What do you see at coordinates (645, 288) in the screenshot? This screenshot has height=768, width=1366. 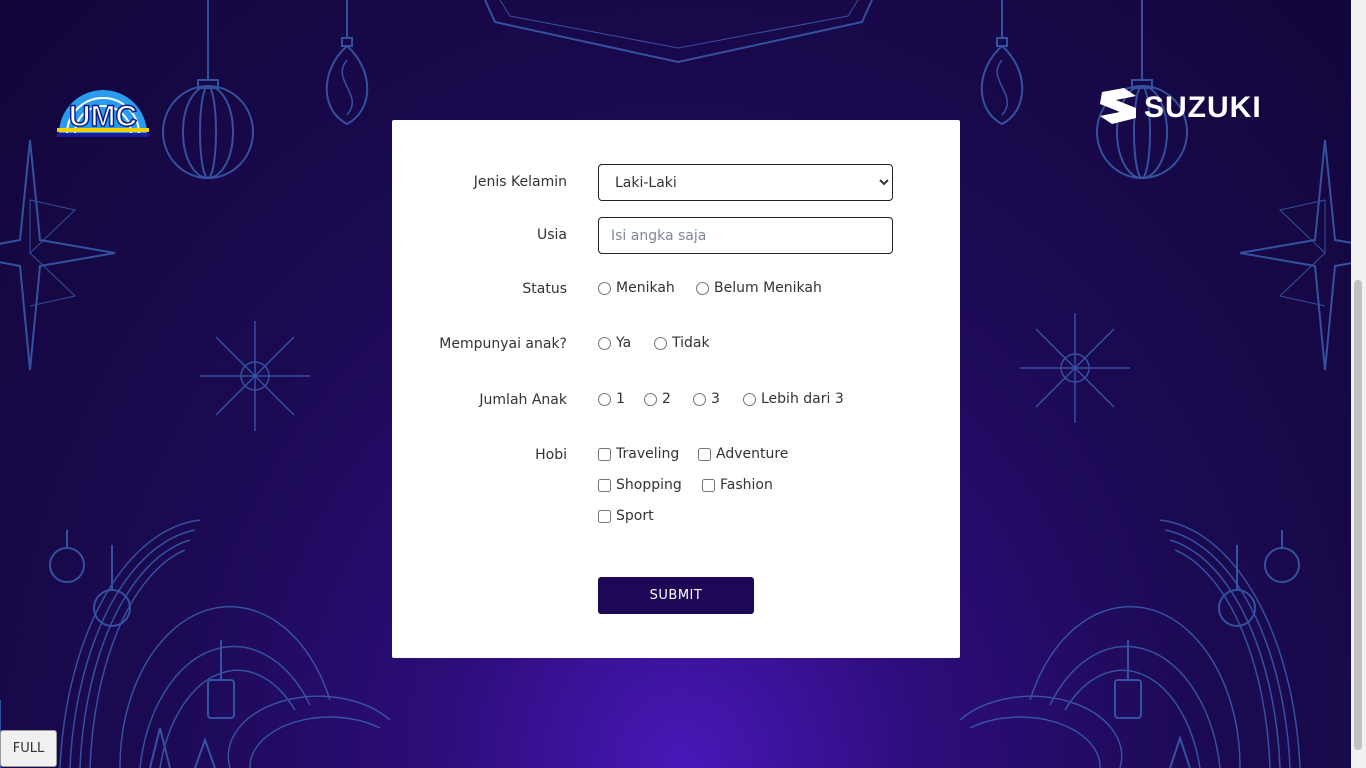 I see `status-option-label: Menikah` at bounding box center [645, 288].